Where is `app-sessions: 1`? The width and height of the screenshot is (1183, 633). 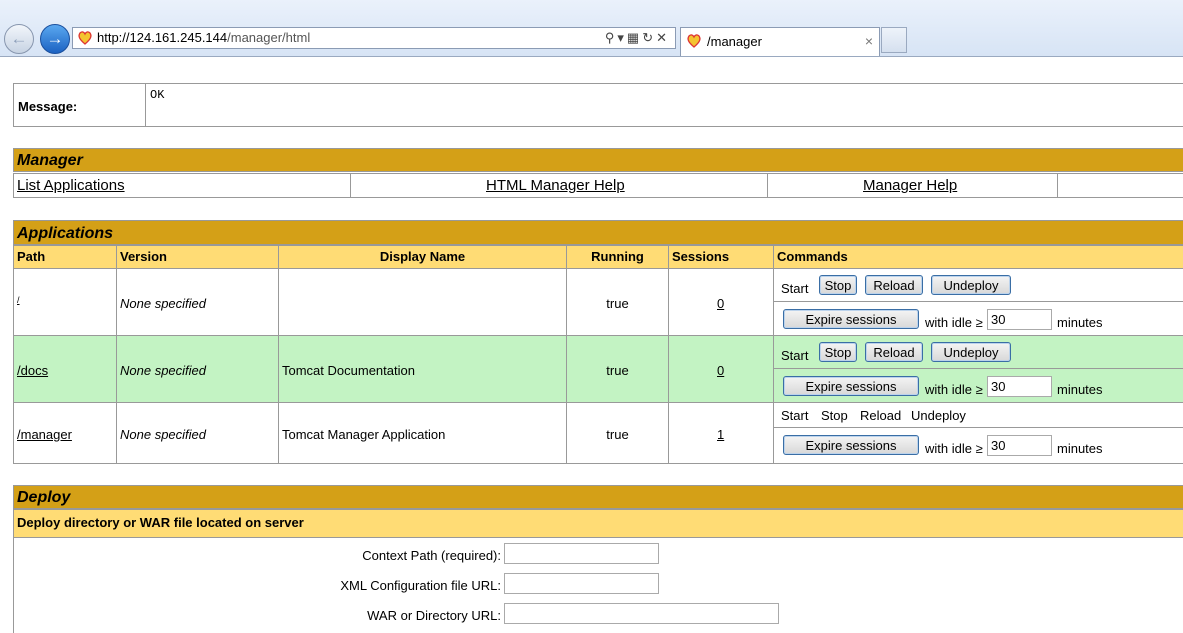 app-sessions: 1 is located at coordinates (721, 433).